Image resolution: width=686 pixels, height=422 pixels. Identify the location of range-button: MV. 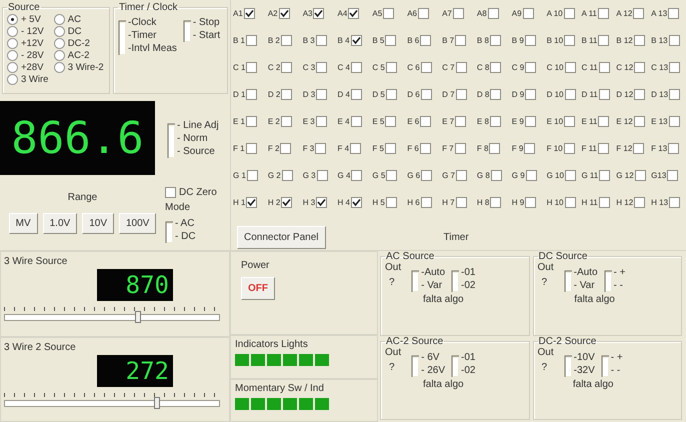
(23, 223).